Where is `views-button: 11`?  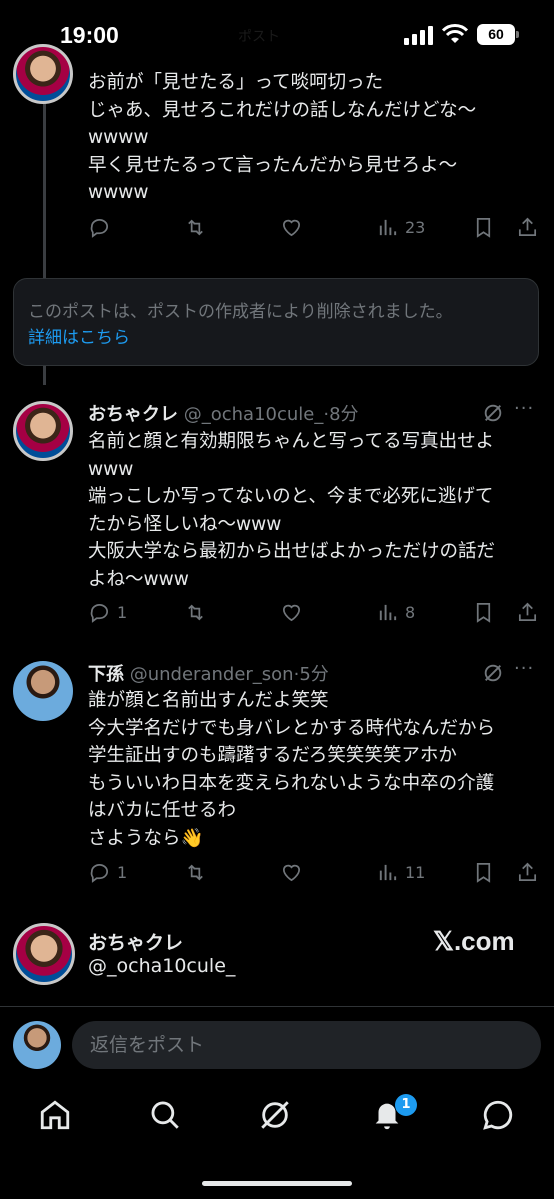 views-button: 11 is located at coordinates (400, 872).